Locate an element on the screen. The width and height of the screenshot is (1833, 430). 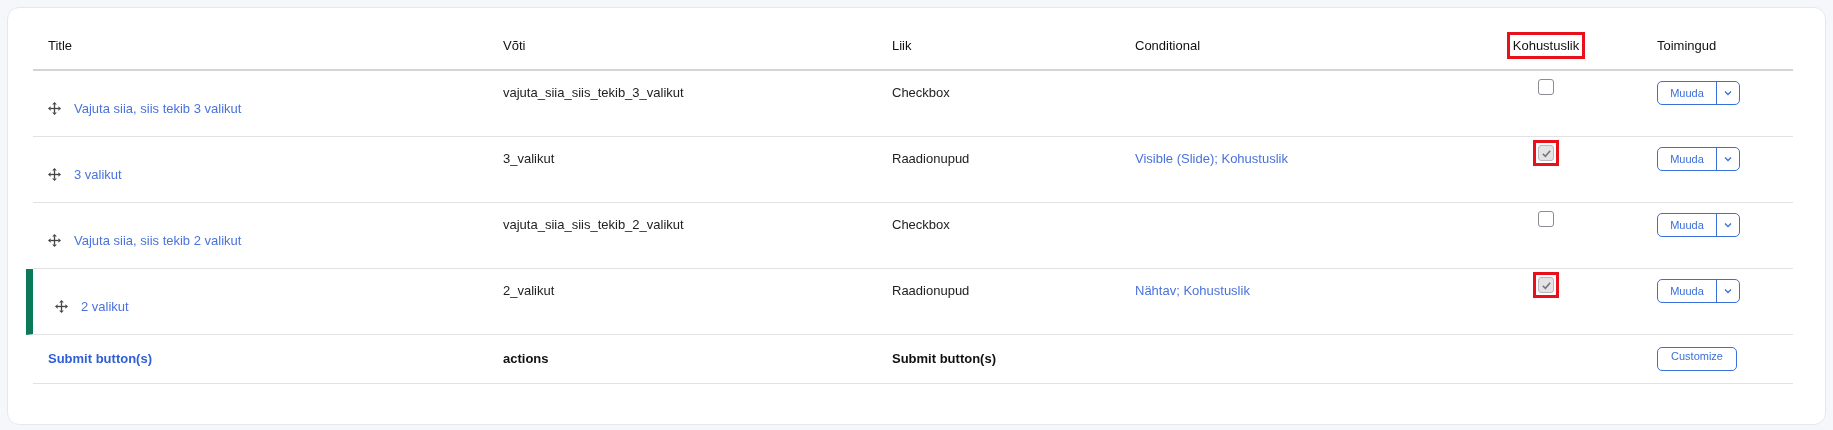
column-header: Title is located at coordinates (60, 45).